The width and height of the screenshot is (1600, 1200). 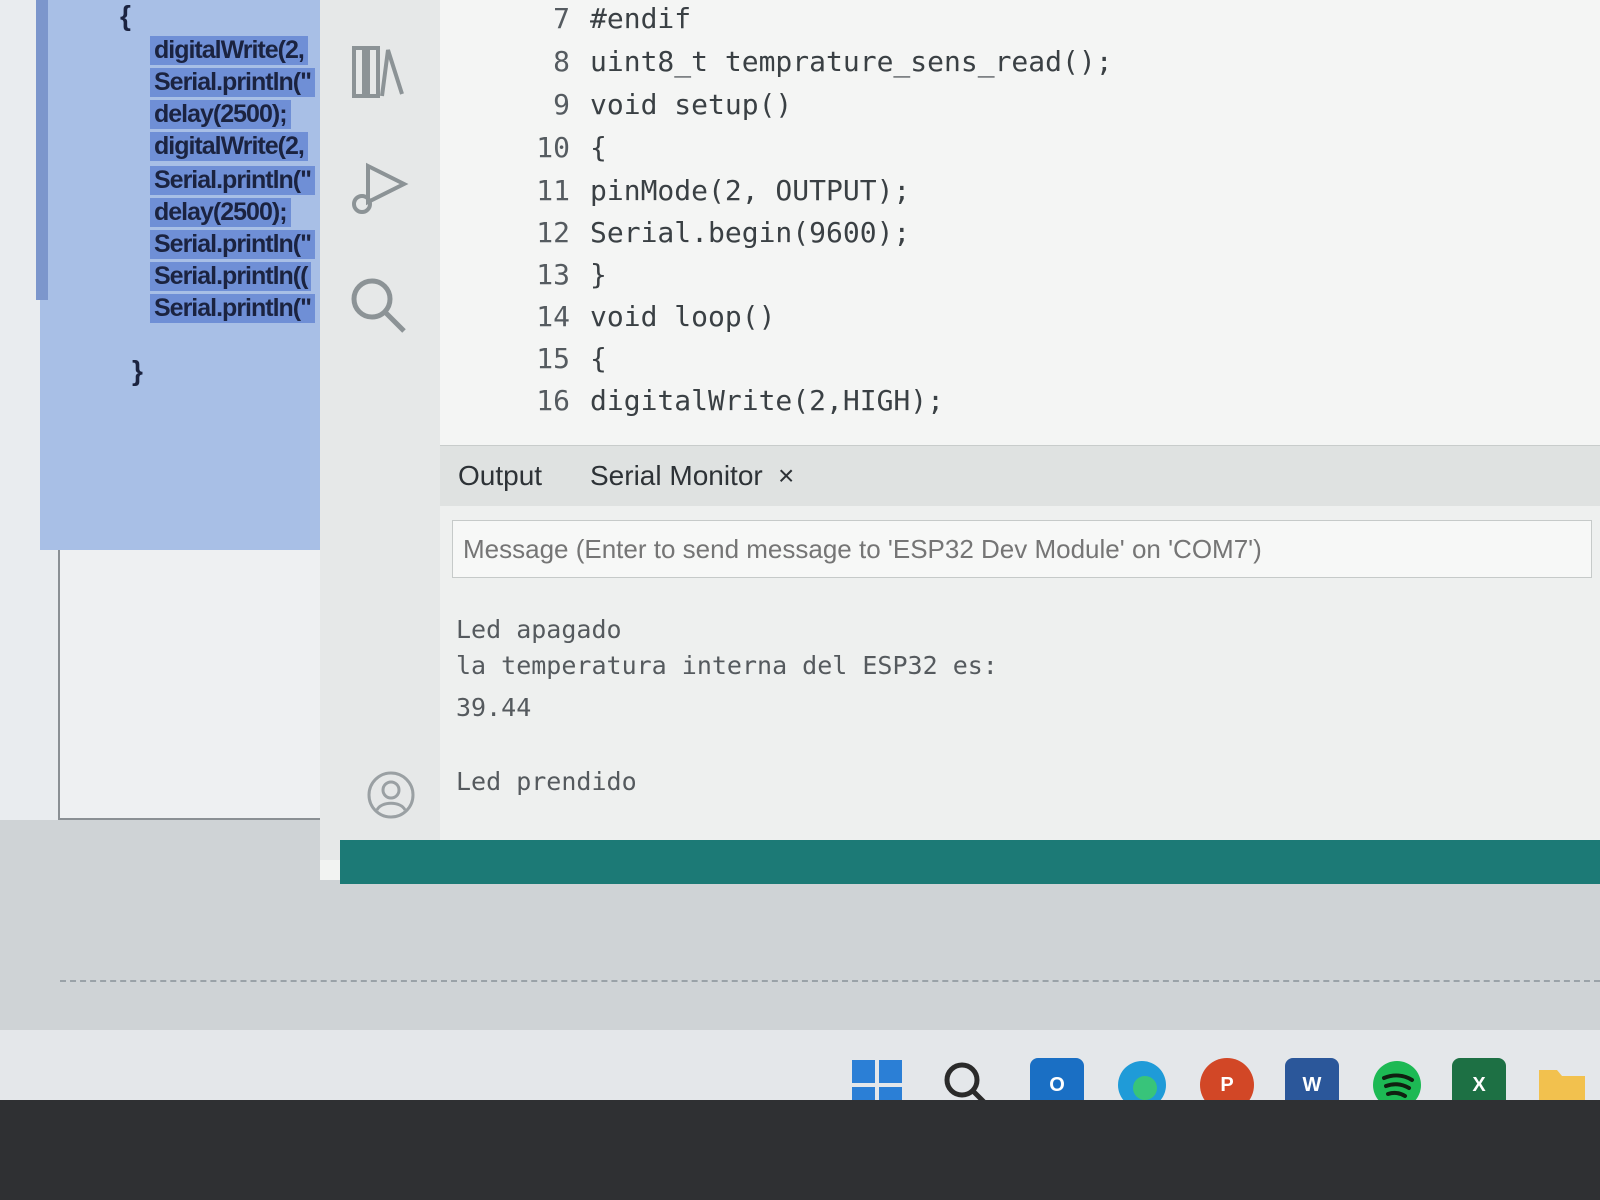 I want to click on ide-sidebar, so click(x=380, y=430).